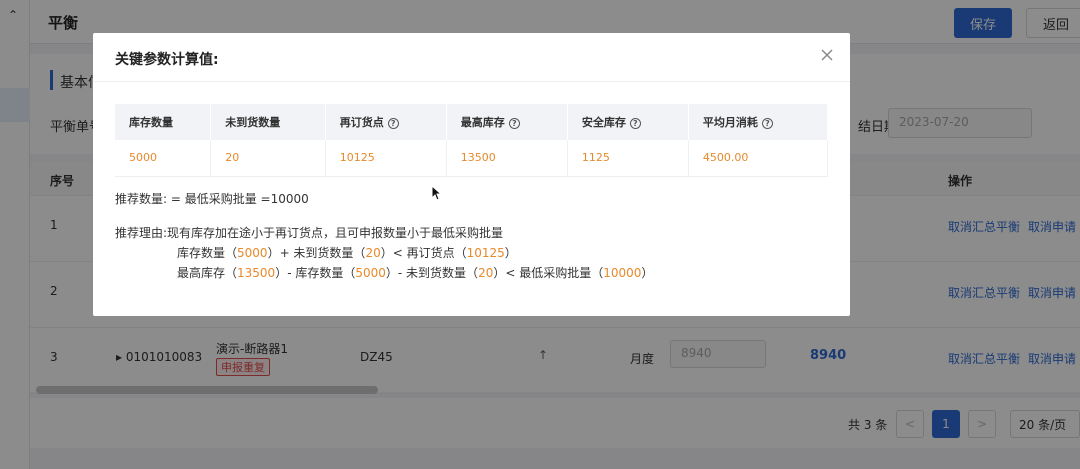 This screenshot has height=469, width=1080. What do you see at coordinates (347, 253) in the screenshot?
I see `reason-formula-1: 库存数量（5000）+ 未到货数量（20）< 再订货点（10125）` at bounding box center [347, 253].